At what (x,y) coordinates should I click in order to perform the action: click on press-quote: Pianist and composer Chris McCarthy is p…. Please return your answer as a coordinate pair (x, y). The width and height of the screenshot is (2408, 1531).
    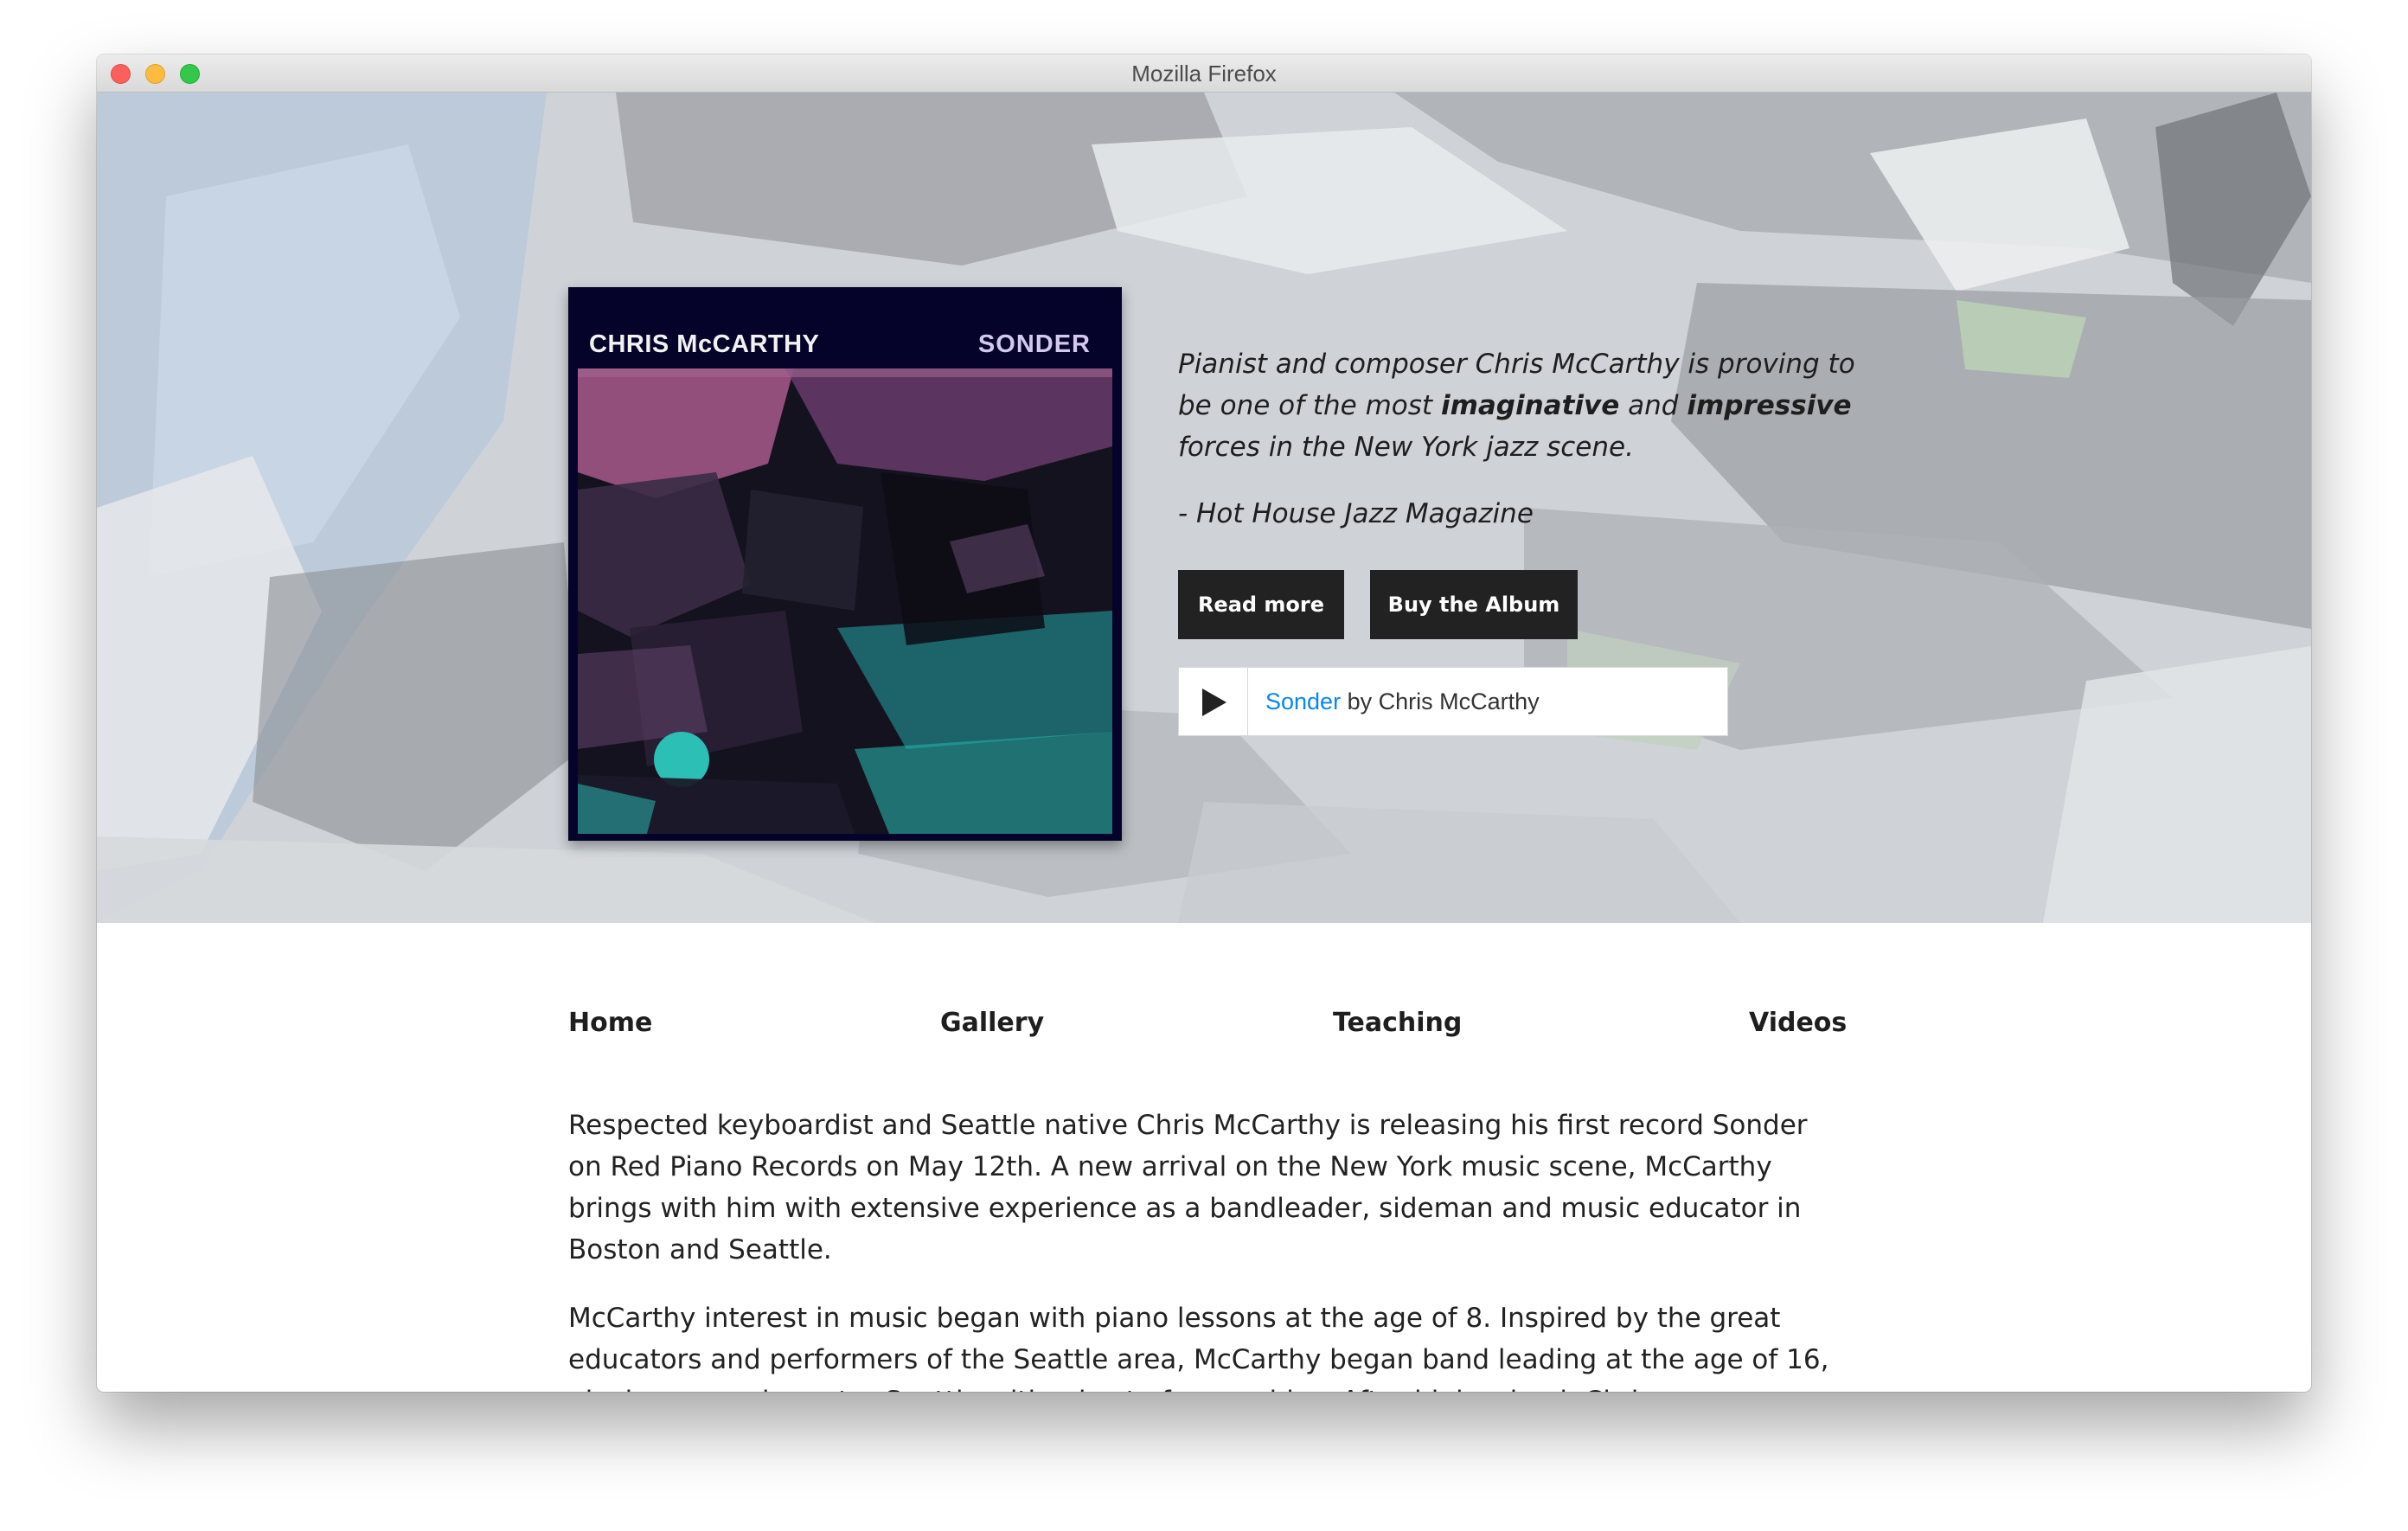
    Looking at the image, I should click on (1532, 405).